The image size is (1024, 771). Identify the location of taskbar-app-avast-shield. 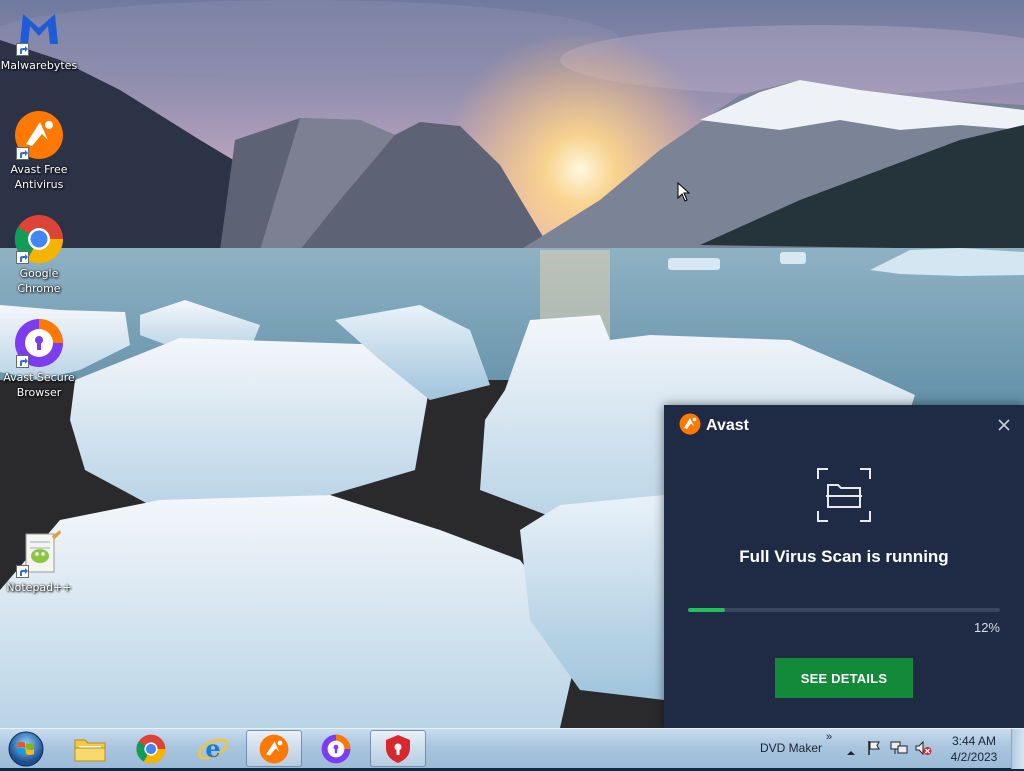
(398, 748).